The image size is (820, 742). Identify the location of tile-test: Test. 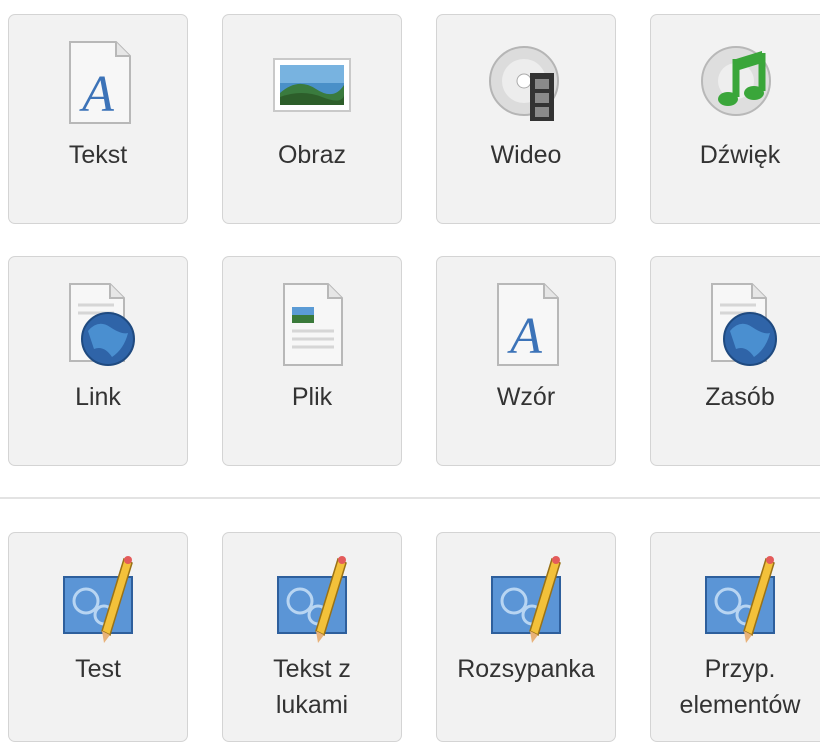
(98, 637).